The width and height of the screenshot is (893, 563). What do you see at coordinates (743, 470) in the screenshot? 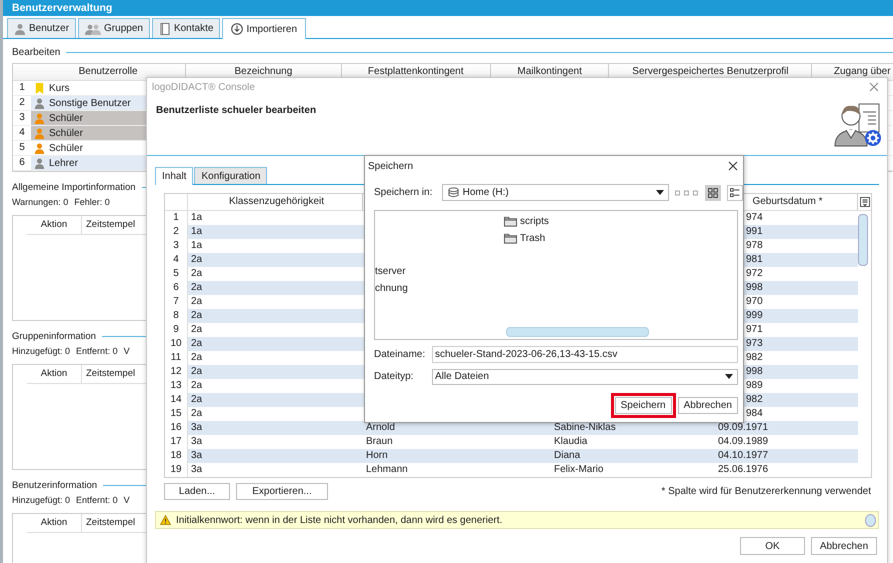
I see `table-cell-text: 25.06.1976` at bounding box center [743, 470].